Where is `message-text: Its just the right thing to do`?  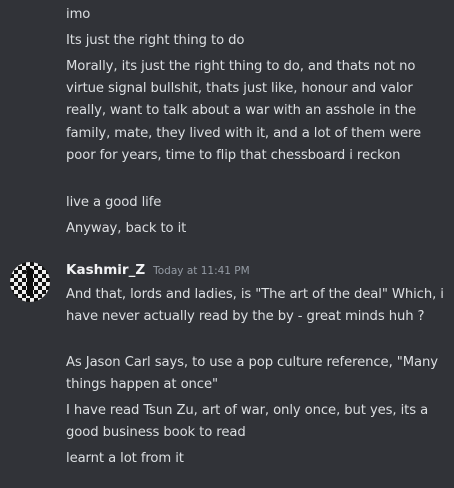
message-text: Its just the right thing to do is located at coordinates (155, 40).